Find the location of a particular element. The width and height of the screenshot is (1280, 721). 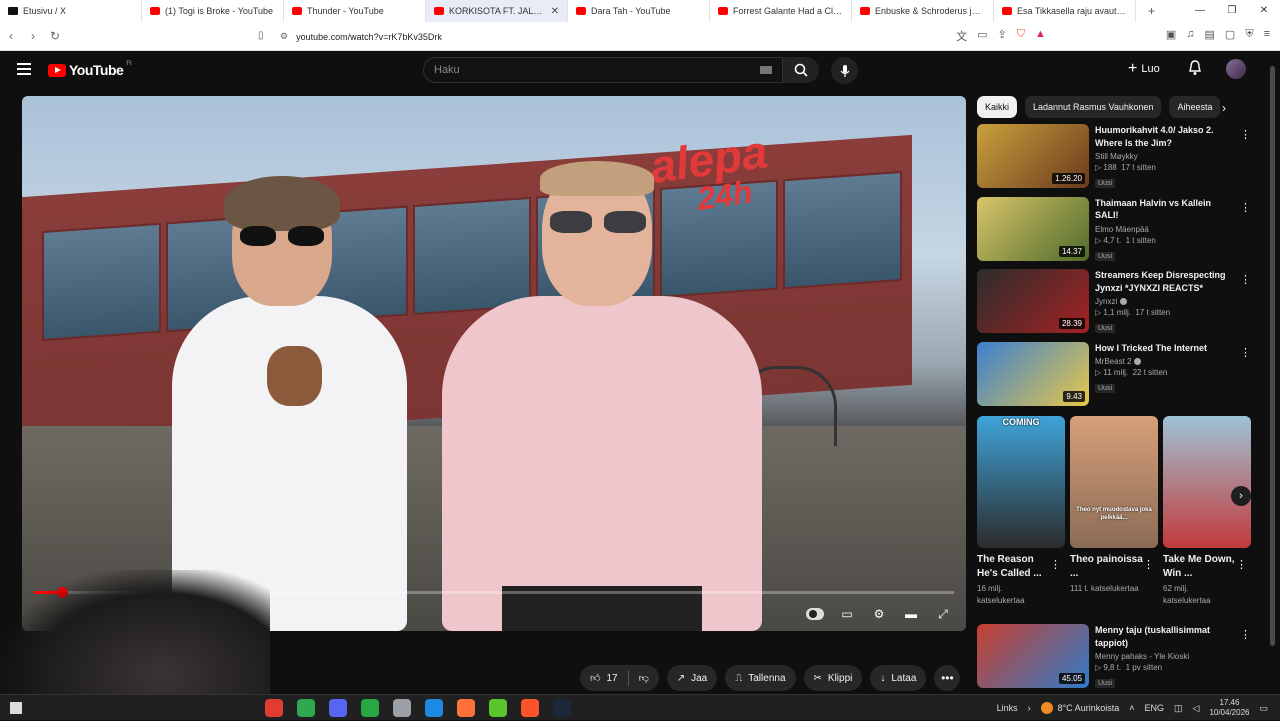

video-title: Thaimaan Halvin vs Kallein SALI! is located at coordinates (1165, 209).